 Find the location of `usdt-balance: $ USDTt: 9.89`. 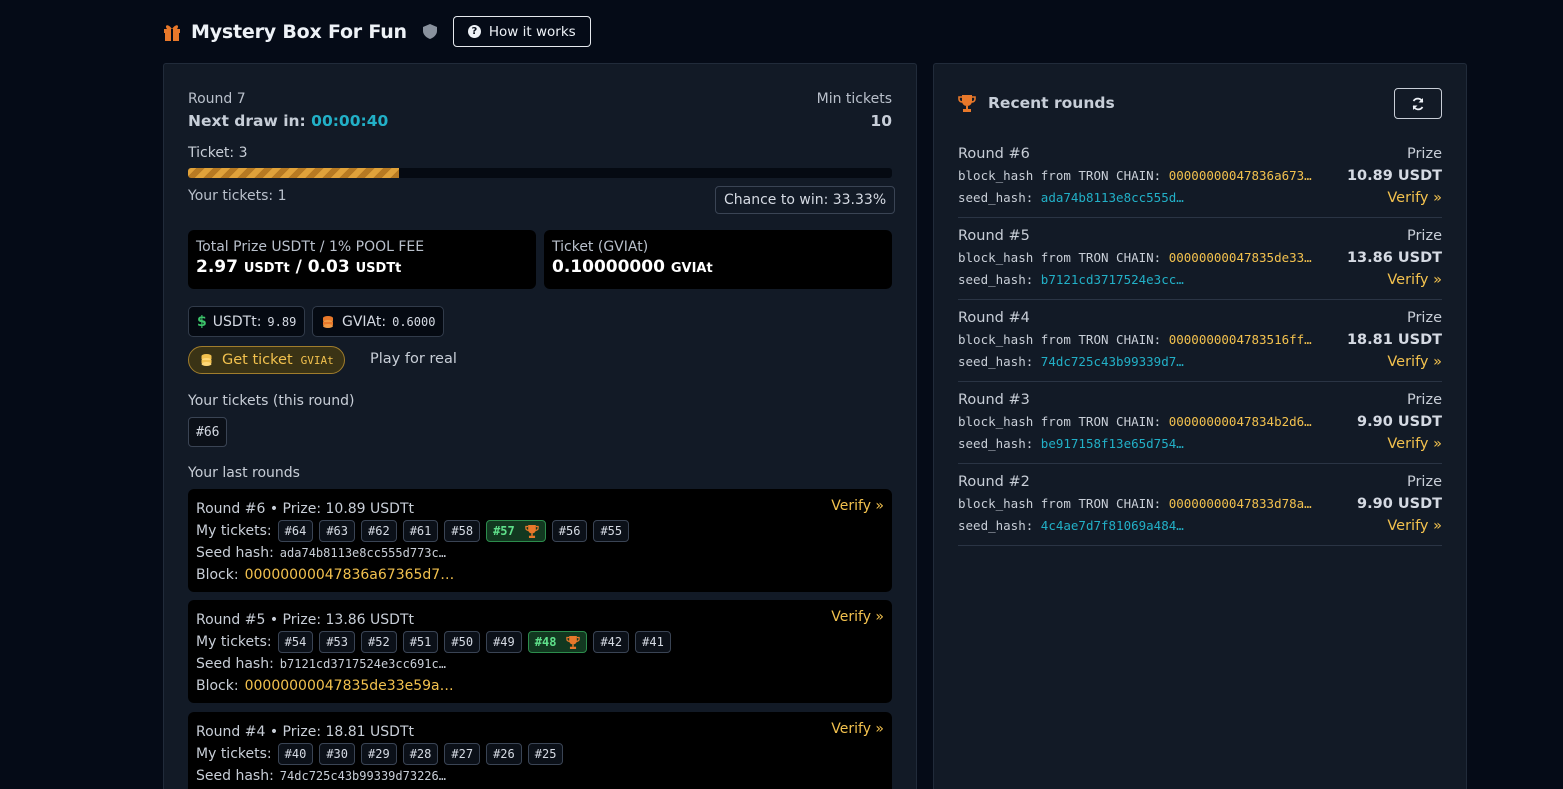

usdt-balance: $ USDTt: 9.89 is located at coordinates (247, 321).